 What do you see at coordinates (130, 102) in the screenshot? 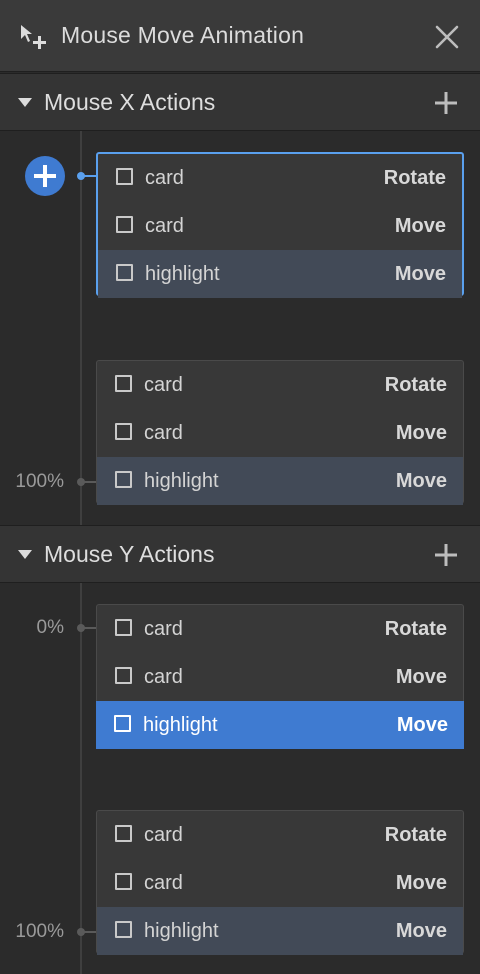
I see `section-label: Mouse X Actions` at bounding box center [130, 102].